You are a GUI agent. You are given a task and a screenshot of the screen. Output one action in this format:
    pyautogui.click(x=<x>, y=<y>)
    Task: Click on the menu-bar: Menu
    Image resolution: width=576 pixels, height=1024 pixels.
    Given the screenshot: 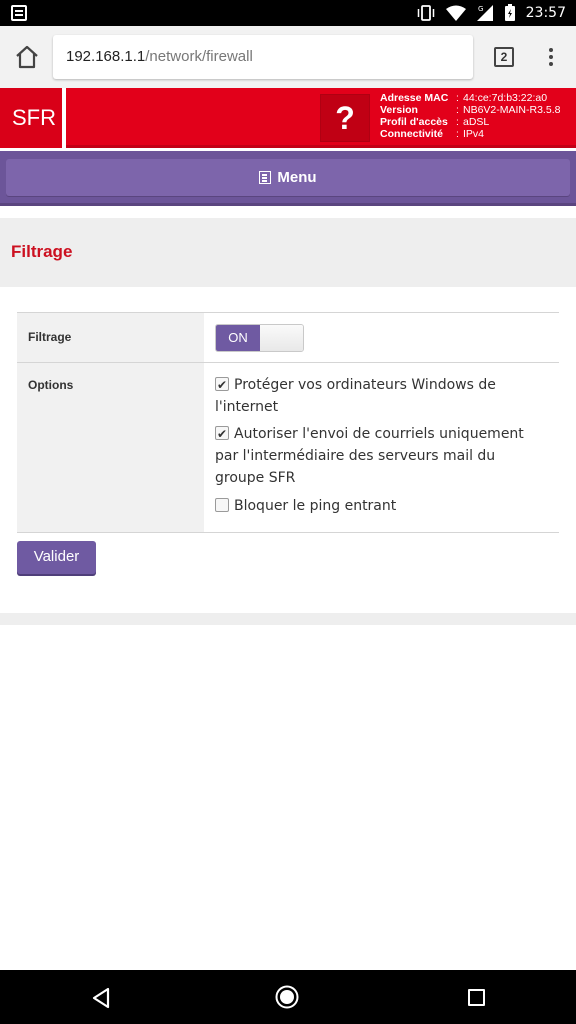 What is the action you would take?
    pyautogui.click(x=288, y=178)
    